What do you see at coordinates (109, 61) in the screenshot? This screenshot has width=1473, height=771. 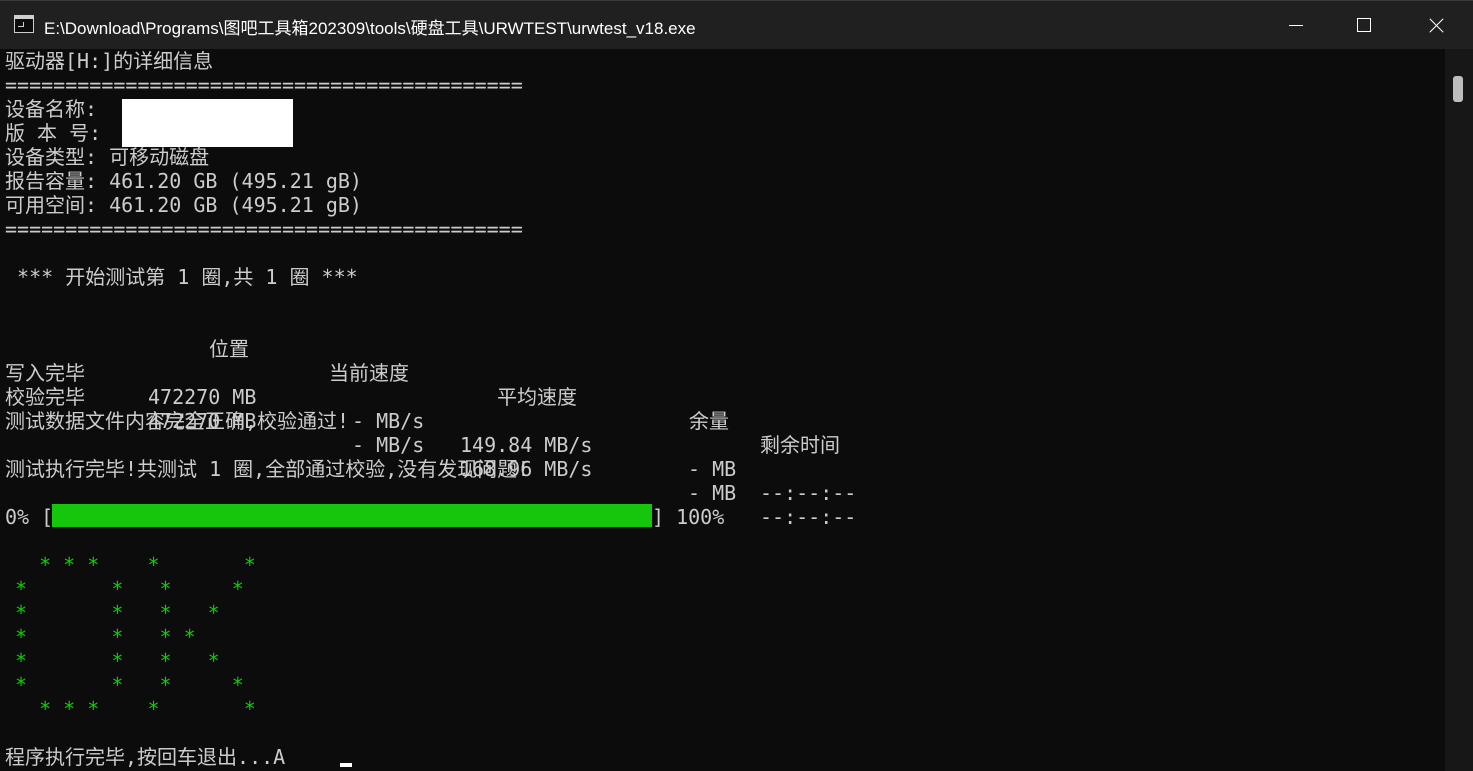 I see `drive-detail-header: 驱动器[H:]的详细信息` at bounding box center [109, 61].